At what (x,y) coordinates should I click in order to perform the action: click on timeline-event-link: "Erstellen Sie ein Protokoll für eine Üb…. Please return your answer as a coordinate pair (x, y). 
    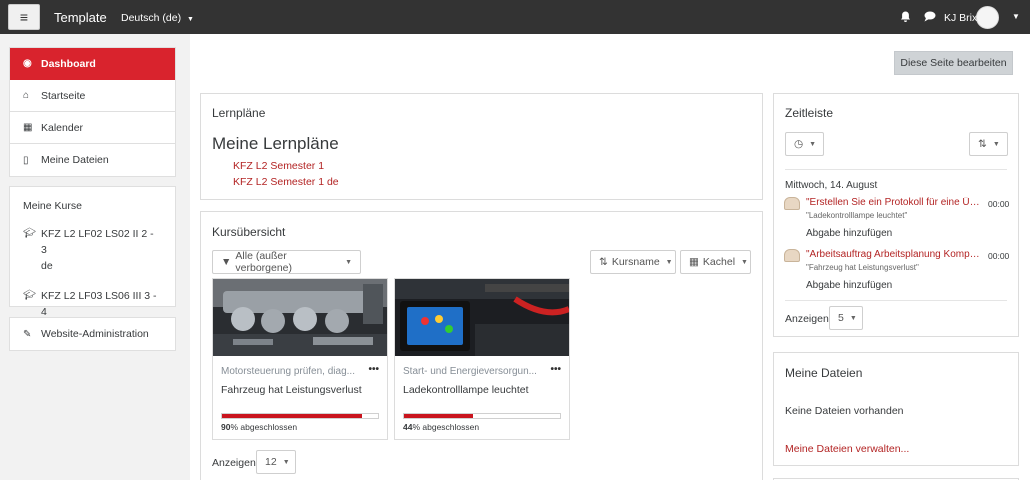
    Looking at the image, I should click on (894, 202).